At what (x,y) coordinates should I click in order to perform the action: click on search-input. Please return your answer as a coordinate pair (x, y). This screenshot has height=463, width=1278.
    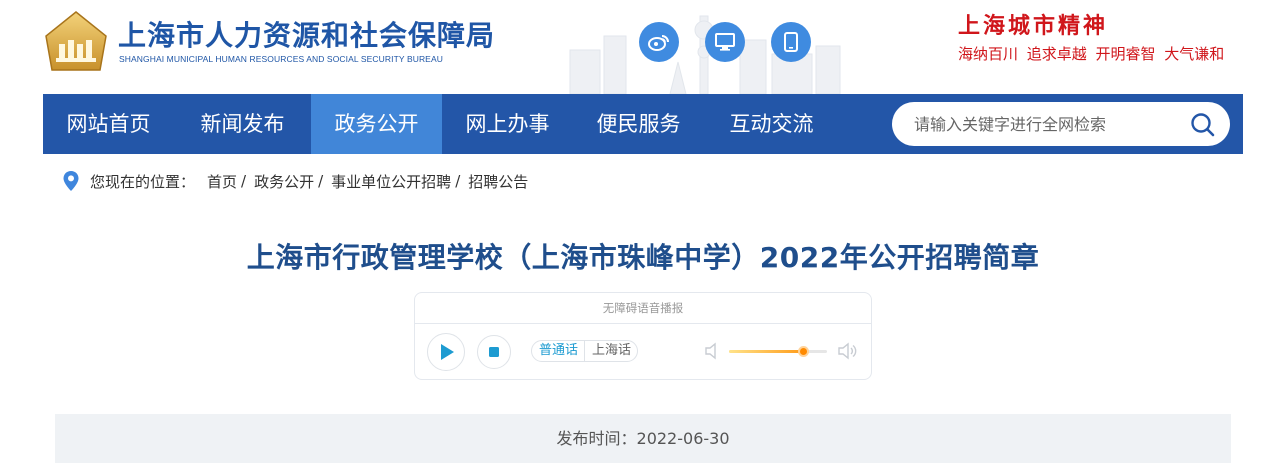
    Looking at the image, I should click on (1049, 124).